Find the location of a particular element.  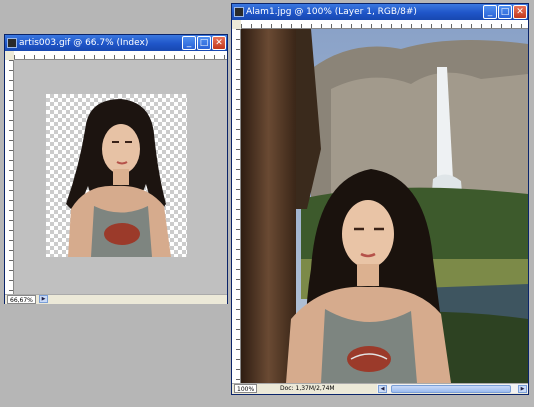

window-title: artis003.gif @ 66.7% (Index) is located at coordinates (84, 43).